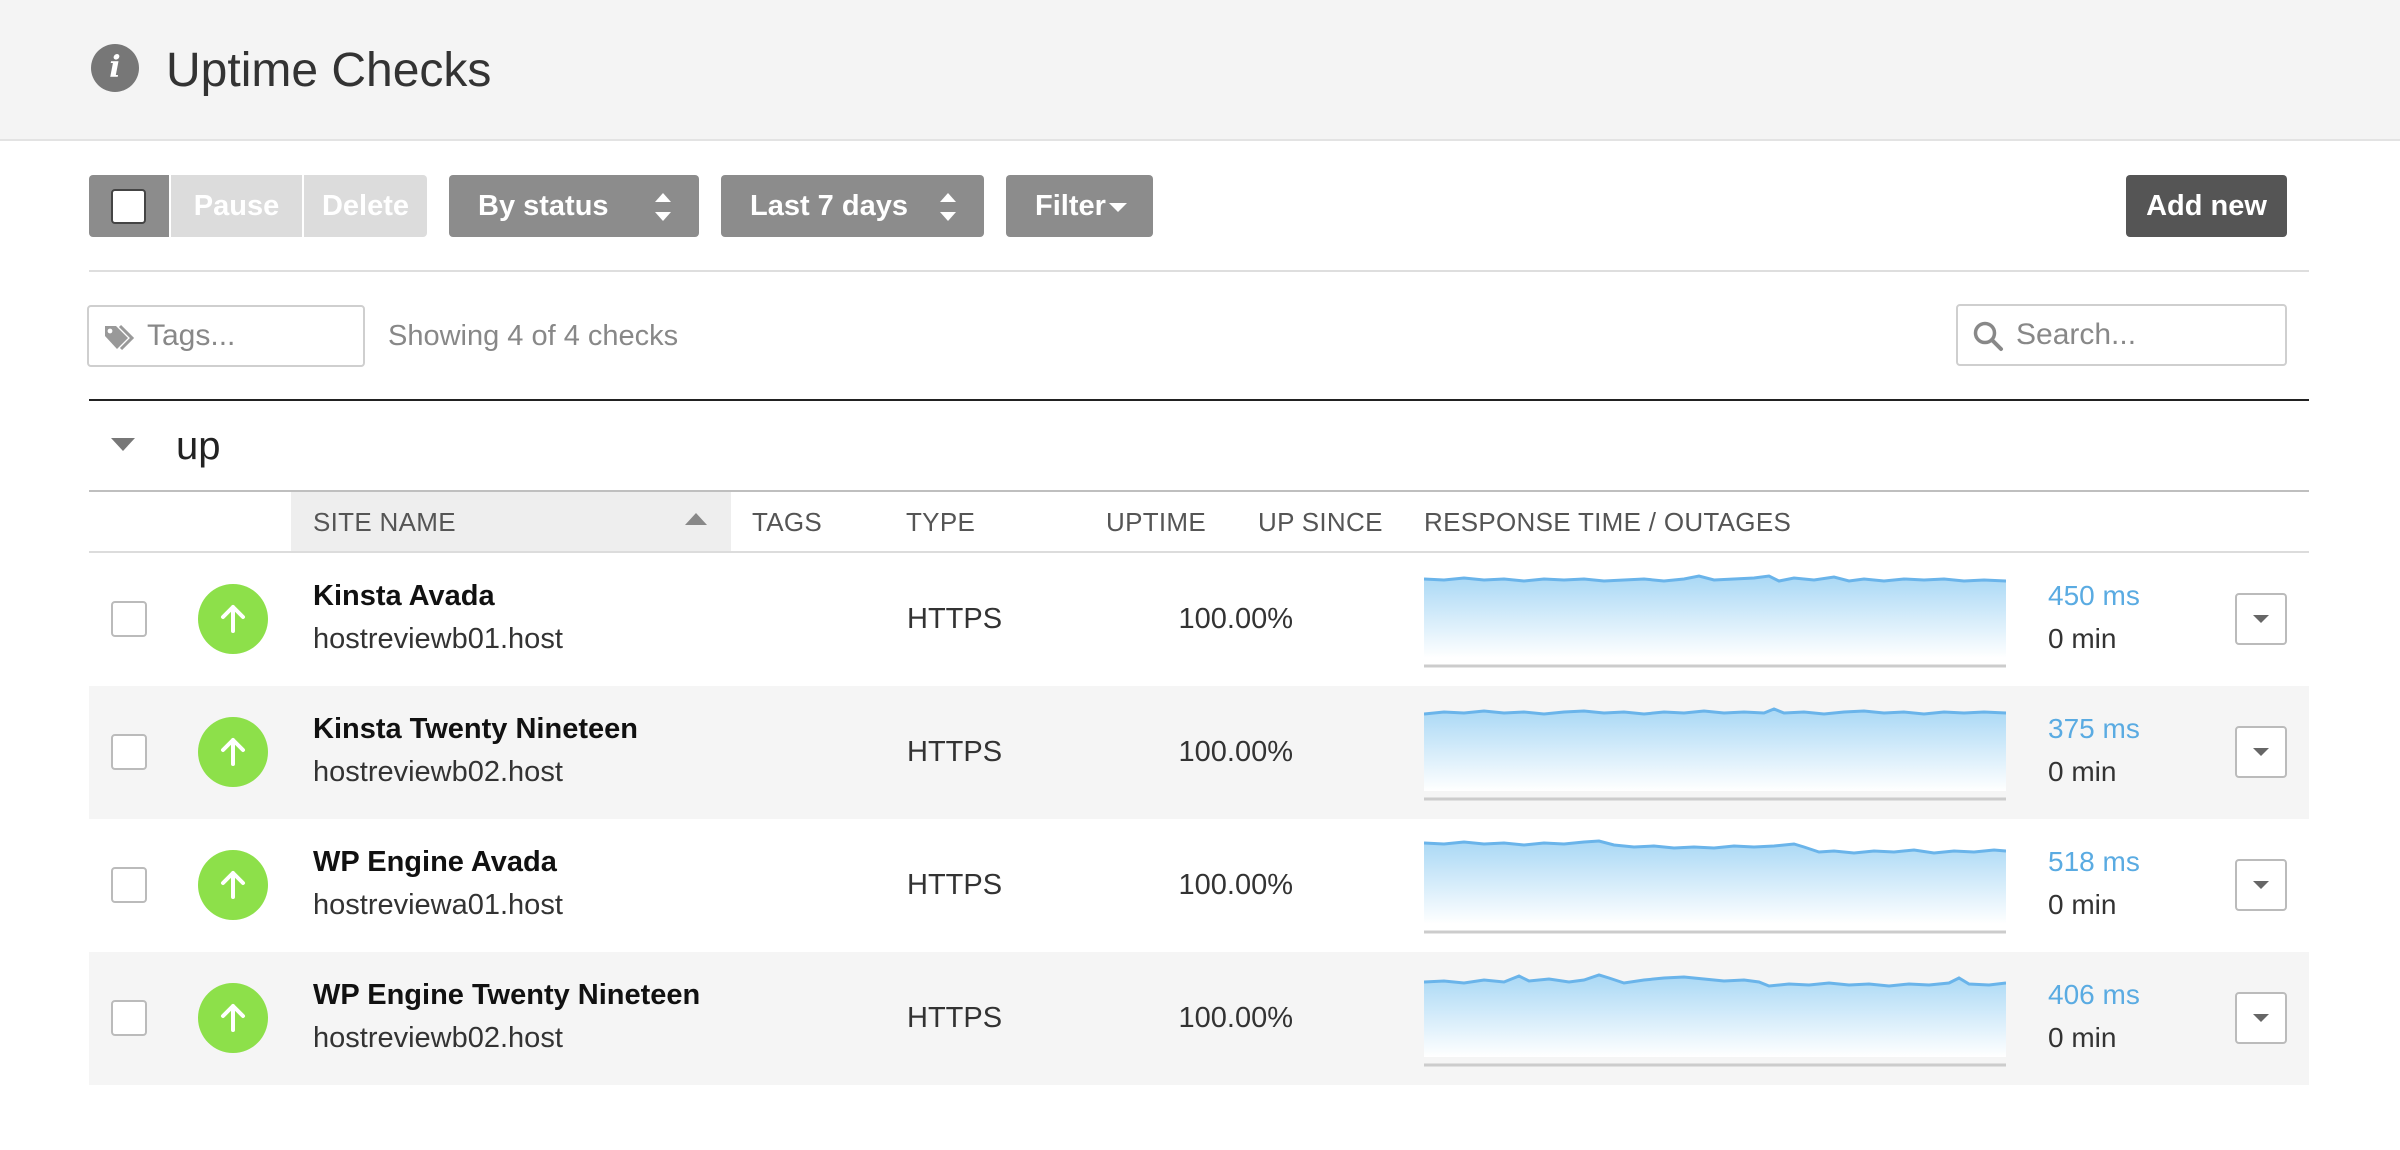  What do you see at coordinates (123, 444) in the screenshot?
I see `collapse-caret-icon` at bounding box center [123, 444].